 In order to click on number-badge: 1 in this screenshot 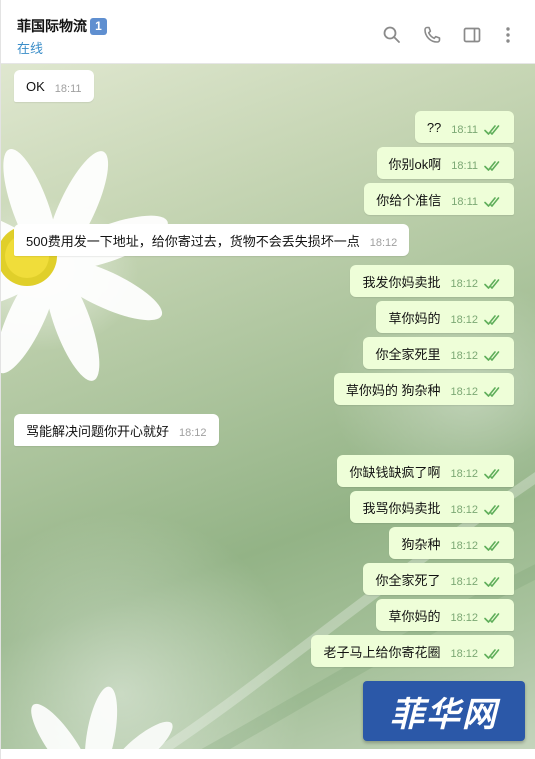, I will do `click(98, 26)`.